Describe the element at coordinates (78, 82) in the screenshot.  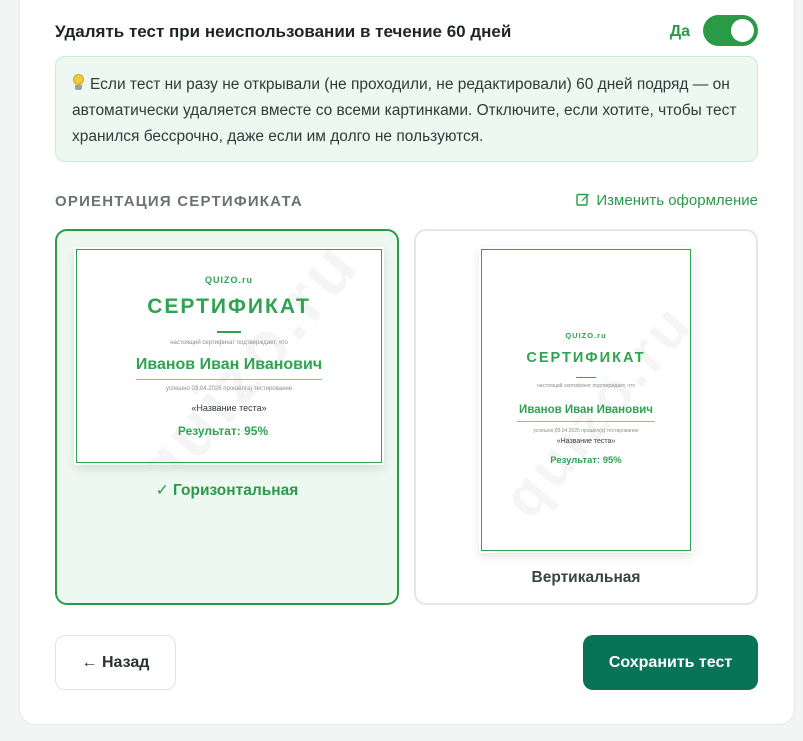
I see `lightbulb-icon` at that location.